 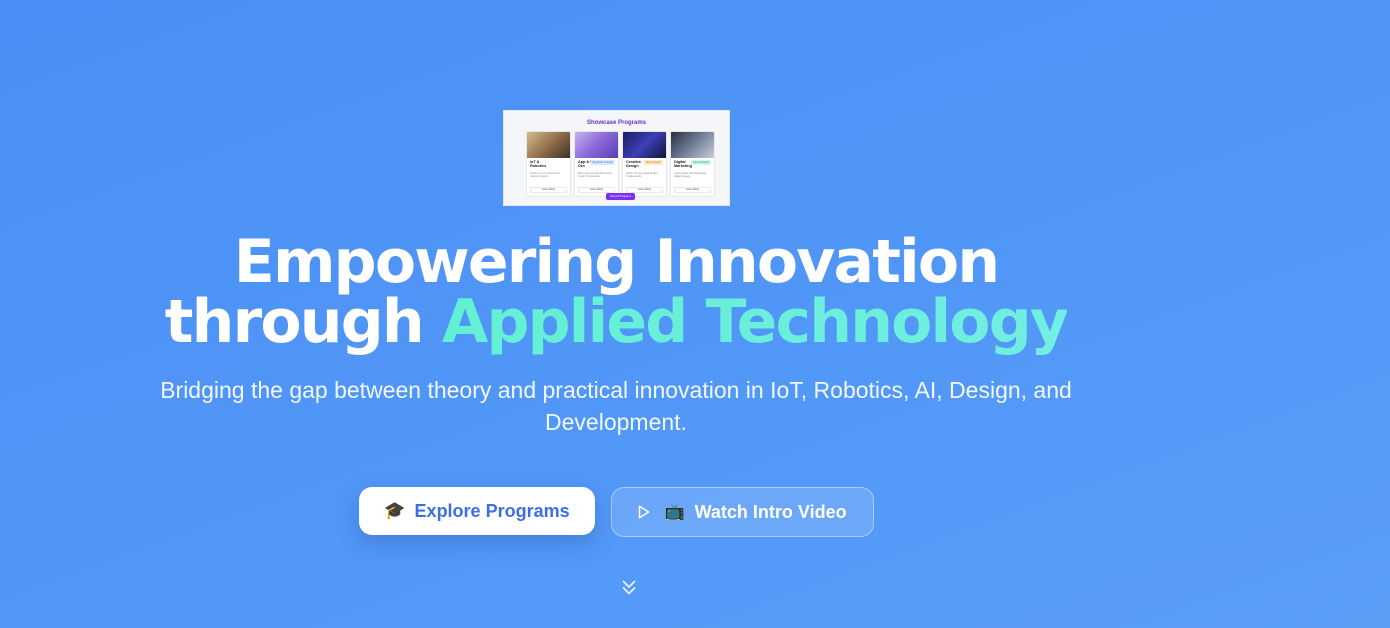 What do you see at coordinates (616, 262) in the screenshot?
I see `hero-headline-line1: Empowering Innovation` at bounding box center [616, 262].